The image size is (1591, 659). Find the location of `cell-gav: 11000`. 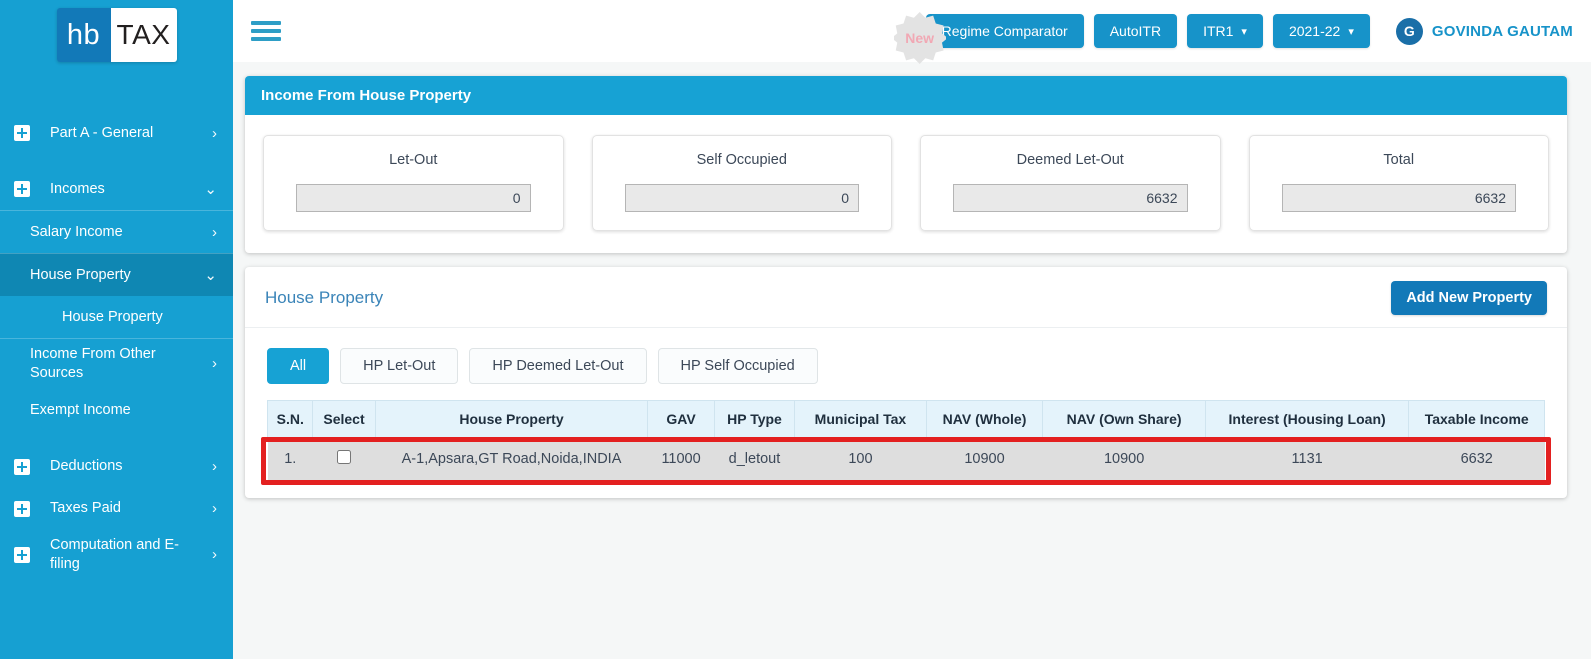

cell-gav: 11000 is located at coordinates (681, 458).